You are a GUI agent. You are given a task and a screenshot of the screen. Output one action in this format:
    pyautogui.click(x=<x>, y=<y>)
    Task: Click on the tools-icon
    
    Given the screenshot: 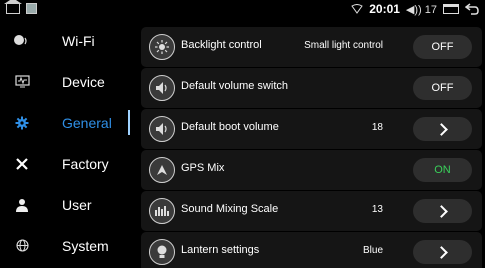 What is the action you would take?
    pyautogui.click(x=22, y=164)
    